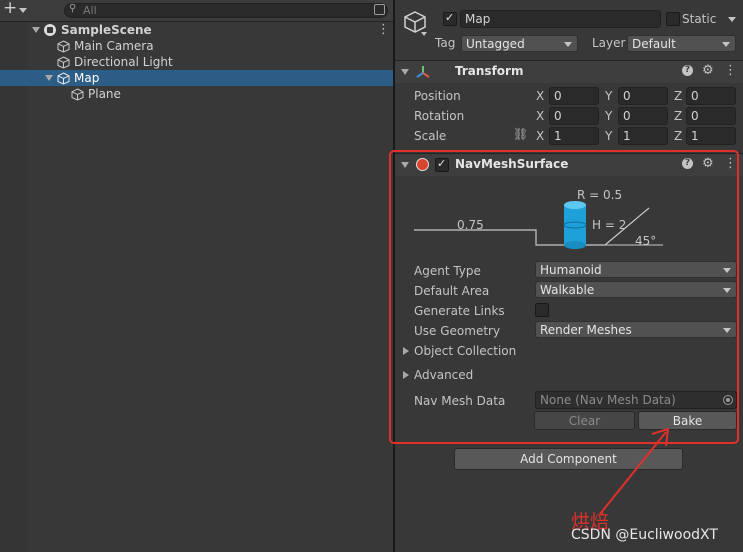 This screenshot has height=552, width=743. What do you see at coordinates (489, 71) in the screenshot?
I see `transform-title: Transform` at bounding box center [489, 71].